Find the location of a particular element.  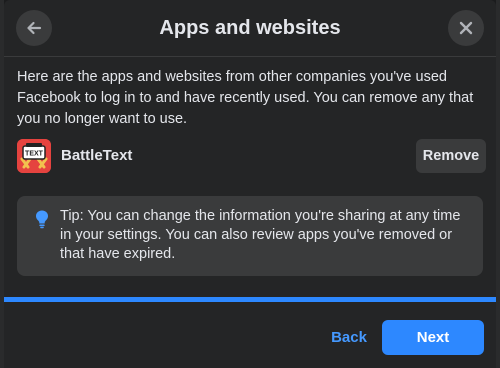

close-icon is located at coordinates (466, 28).